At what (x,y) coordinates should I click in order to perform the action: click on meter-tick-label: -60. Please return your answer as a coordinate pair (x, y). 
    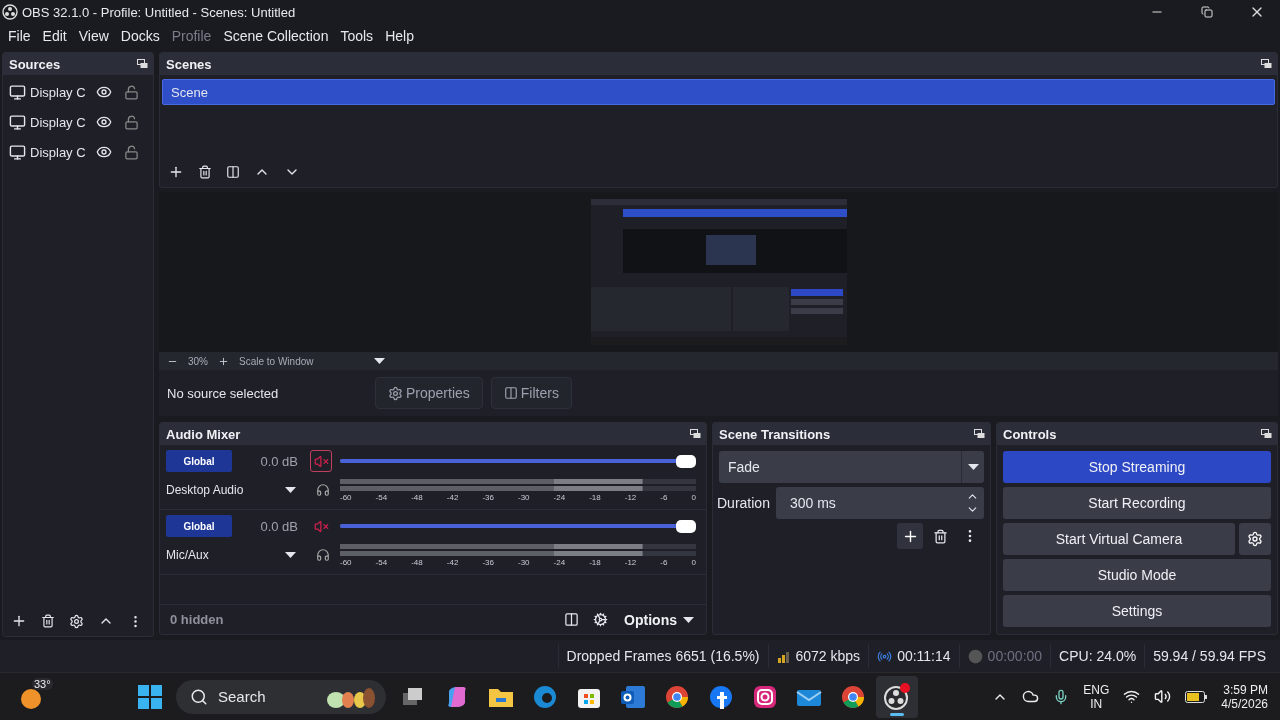
    Looking at the image, I should click on (346, 562).